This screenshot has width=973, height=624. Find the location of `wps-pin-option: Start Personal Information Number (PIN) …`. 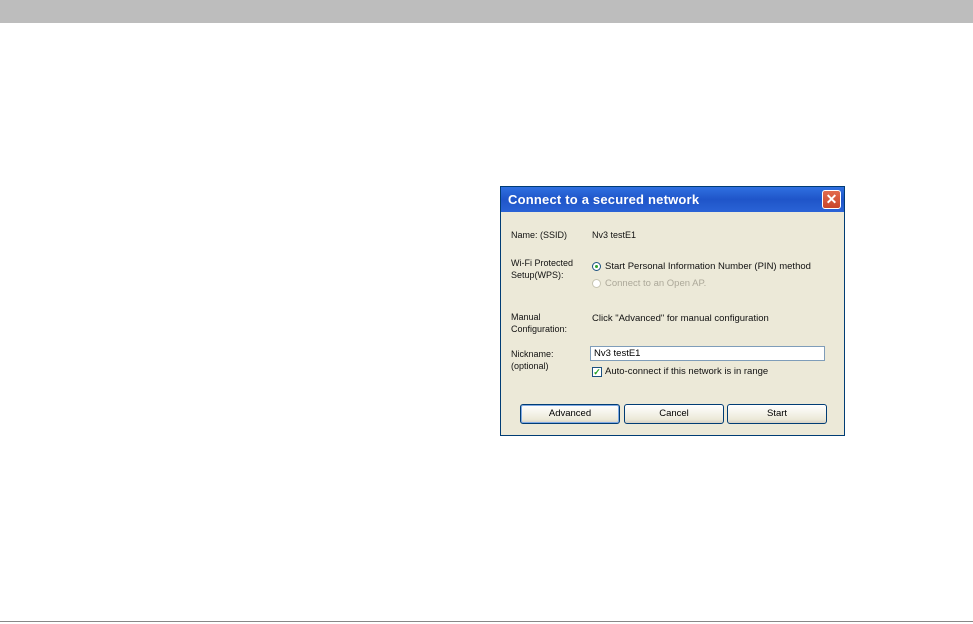

wps-pin-option: Start Personal Information Number (PIN) … is located at coordinates (701, 266).